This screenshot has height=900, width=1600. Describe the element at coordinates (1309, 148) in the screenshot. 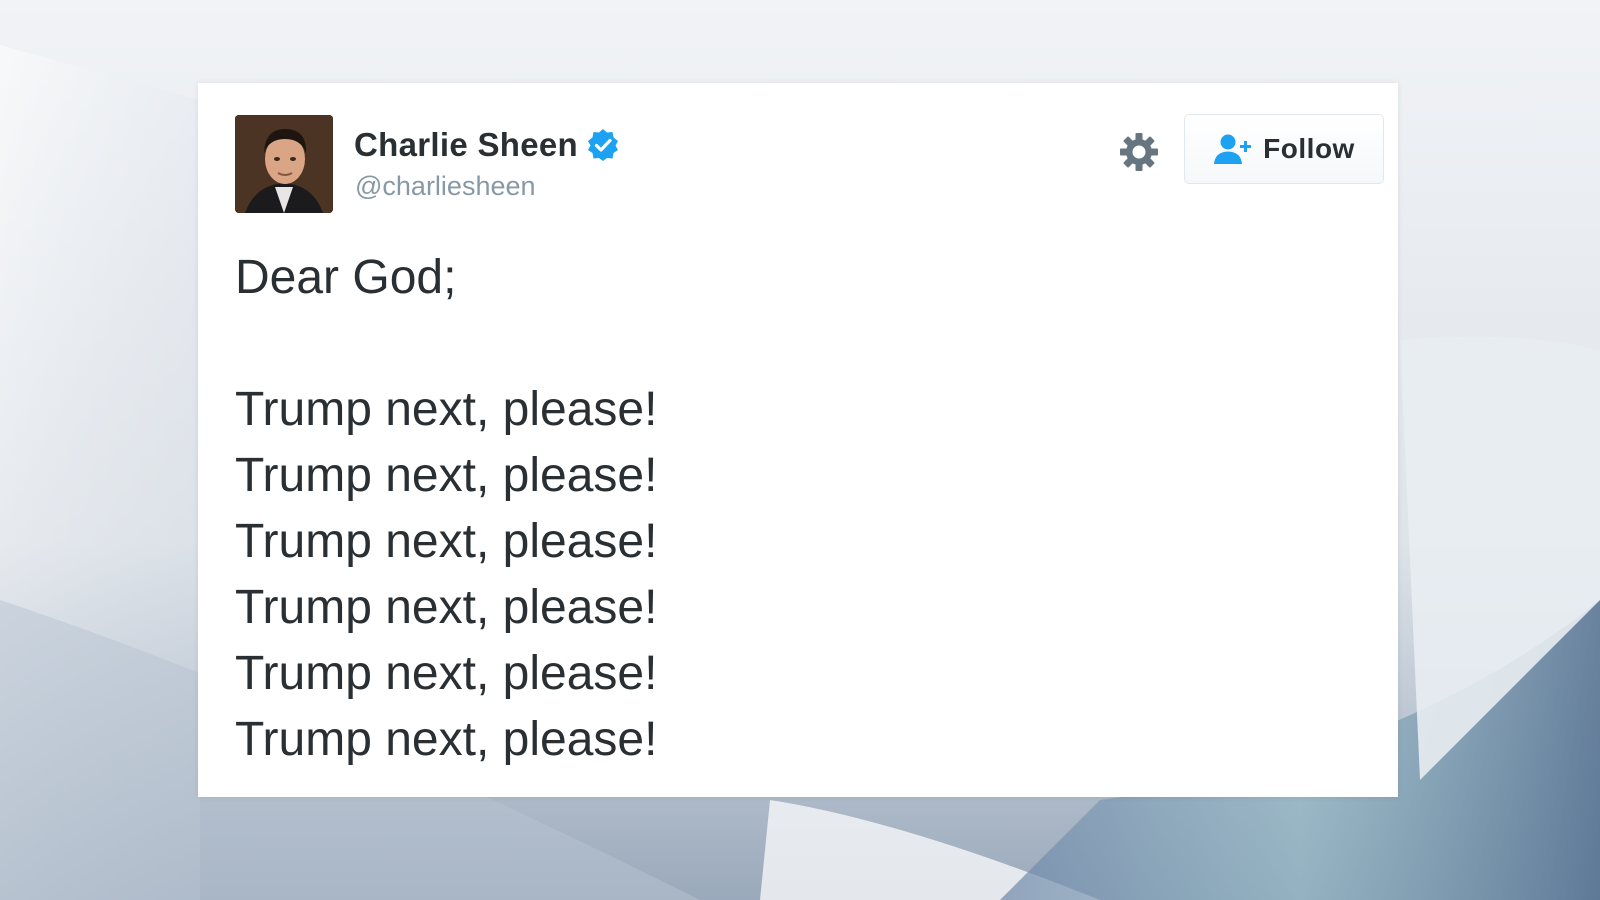

I see `follow-button-label: Follow` at that location.